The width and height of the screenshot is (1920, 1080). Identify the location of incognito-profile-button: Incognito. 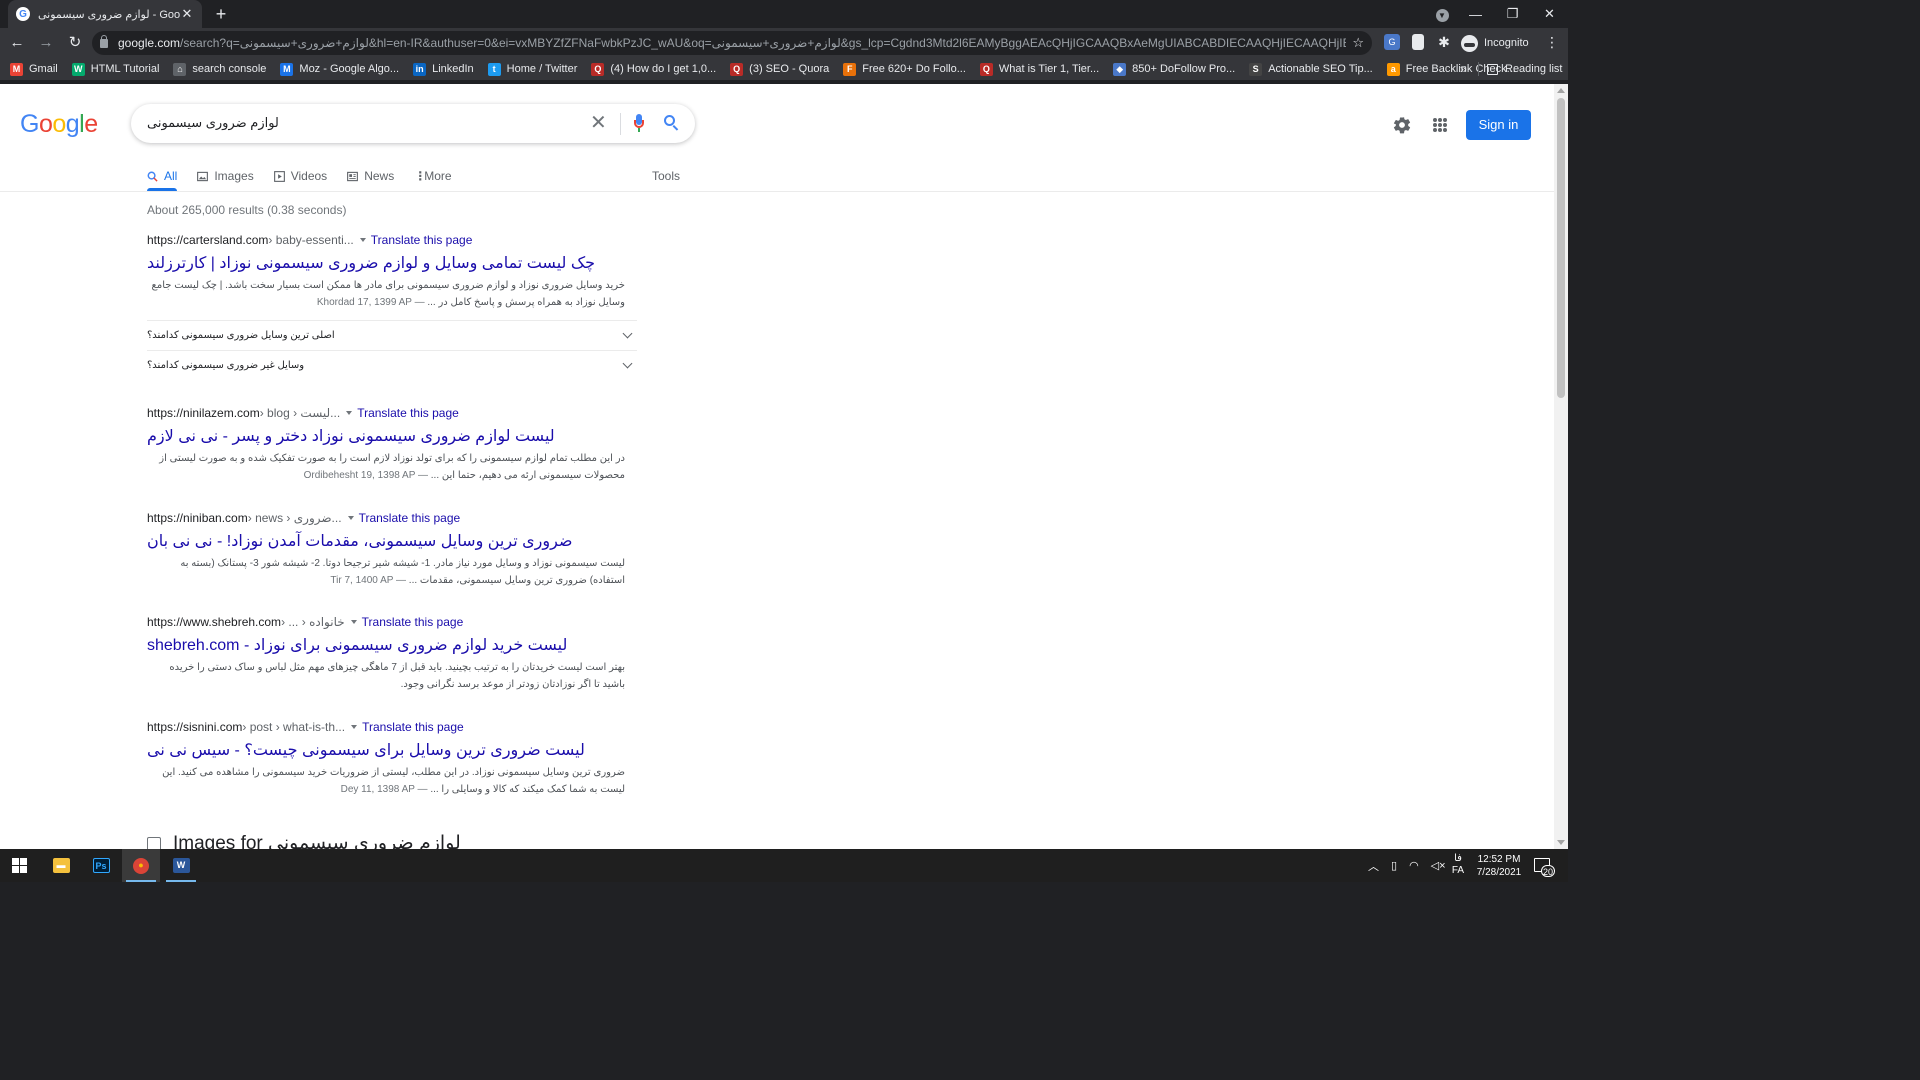
(1495, 43).